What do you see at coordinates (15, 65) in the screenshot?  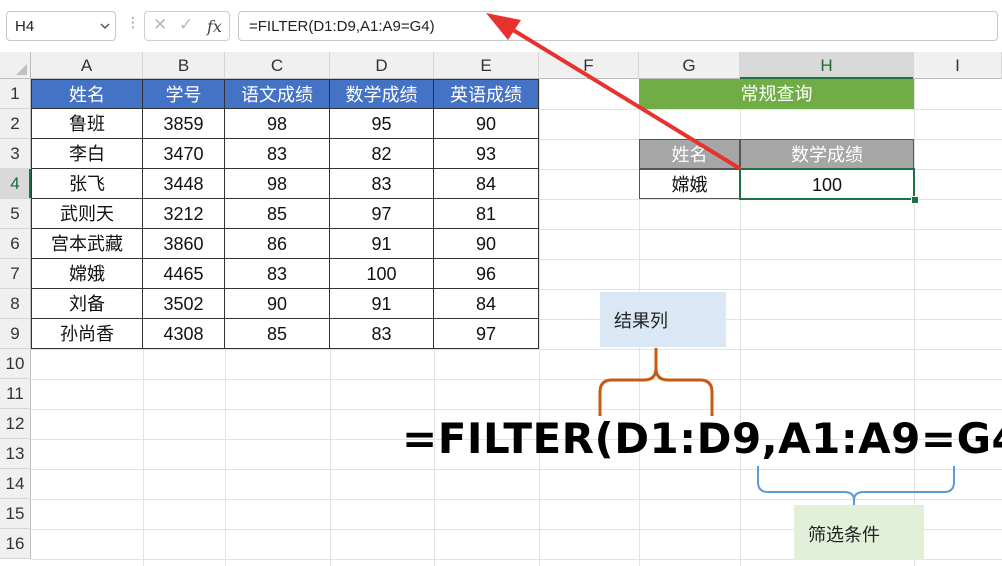 I see `select-all-button` at bounding box center [15, 65].